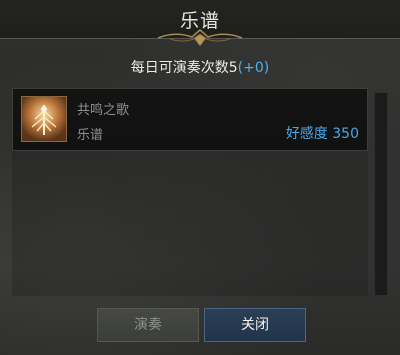  I want to click on daily-play-label: 每日可演奏次数5, so click(184, 68).